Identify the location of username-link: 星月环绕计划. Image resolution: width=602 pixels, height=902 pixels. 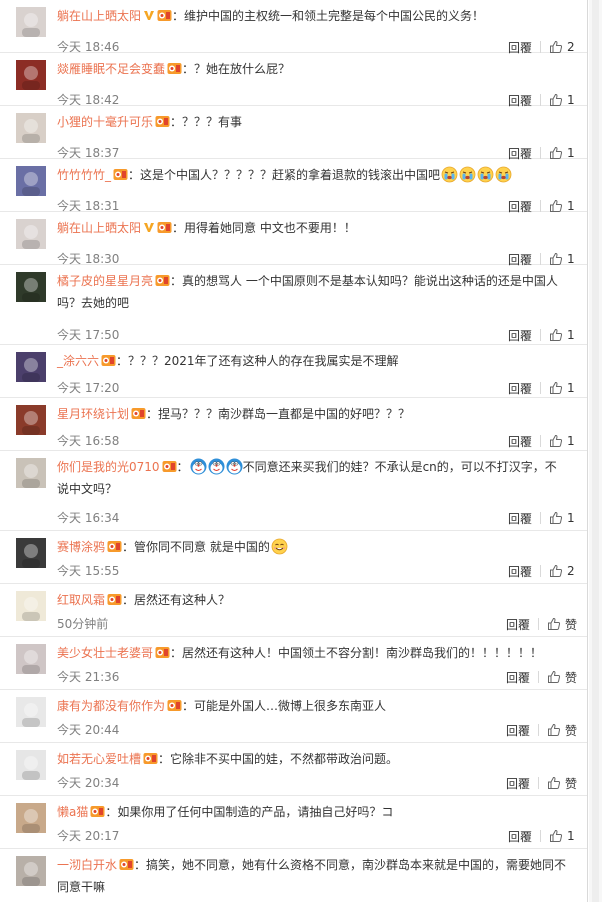
(93, 414).